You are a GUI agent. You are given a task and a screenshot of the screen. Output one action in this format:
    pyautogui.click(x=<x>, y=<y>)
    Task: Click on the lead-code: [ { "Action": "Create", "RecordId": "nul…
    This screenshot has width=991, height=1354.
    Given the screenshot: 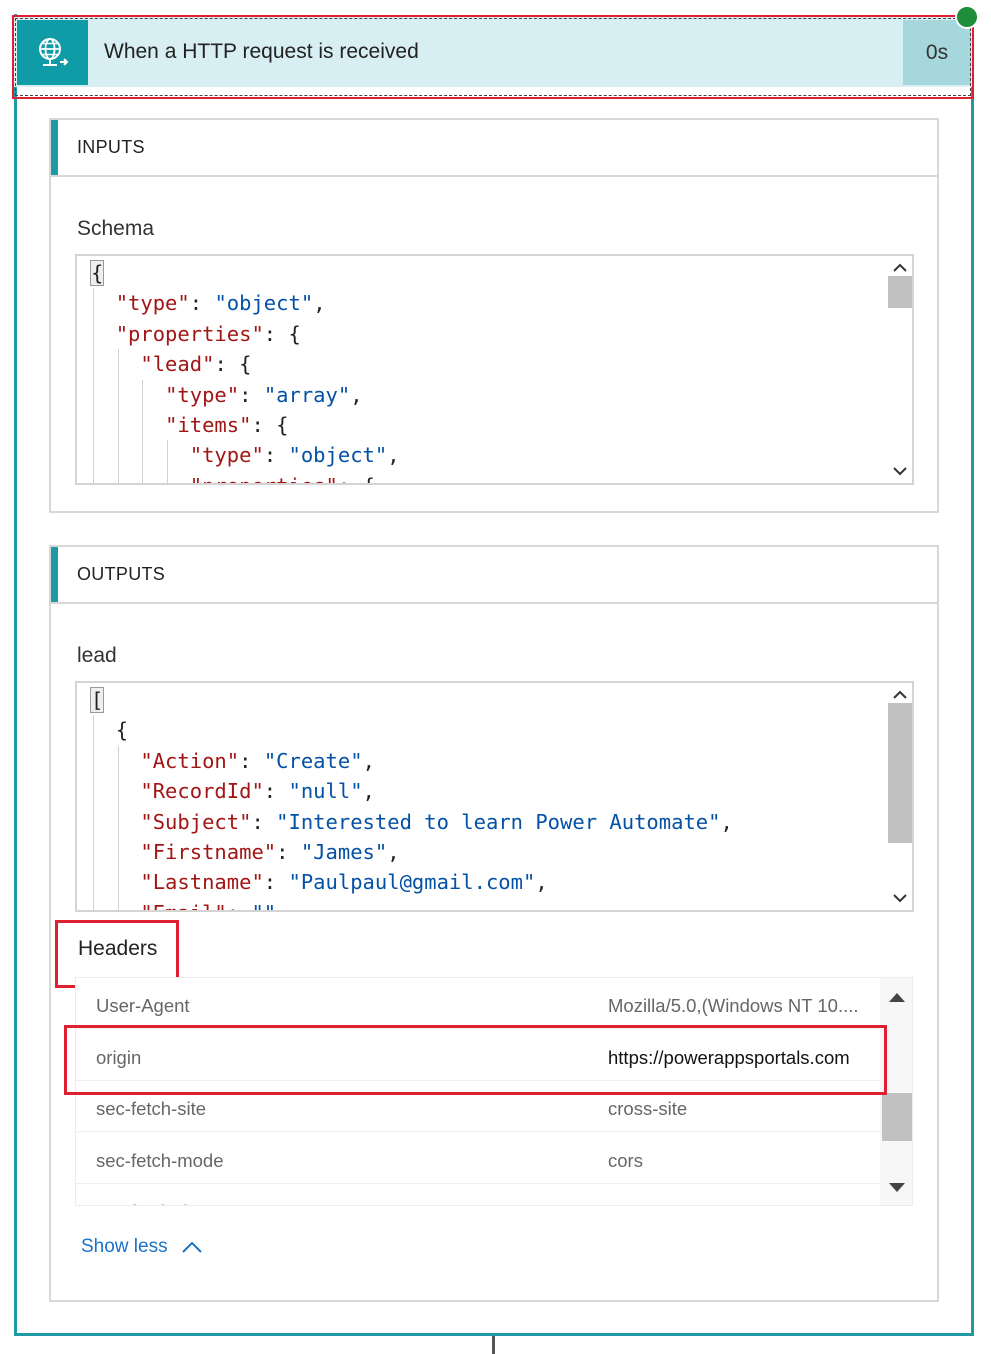 What is the action you would take?
    pyautogui.click(x=411, y=797)
    